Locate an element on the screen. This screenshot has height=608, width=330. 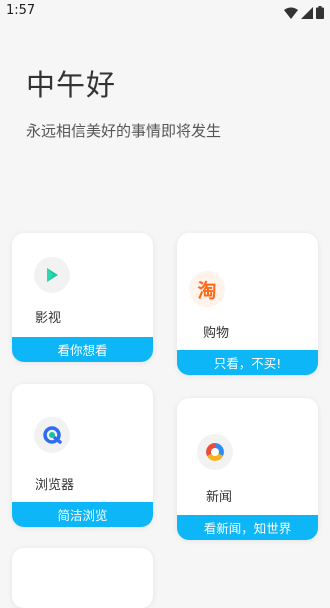
taobao-icon: 淘 is located at coordinates (207, 289).